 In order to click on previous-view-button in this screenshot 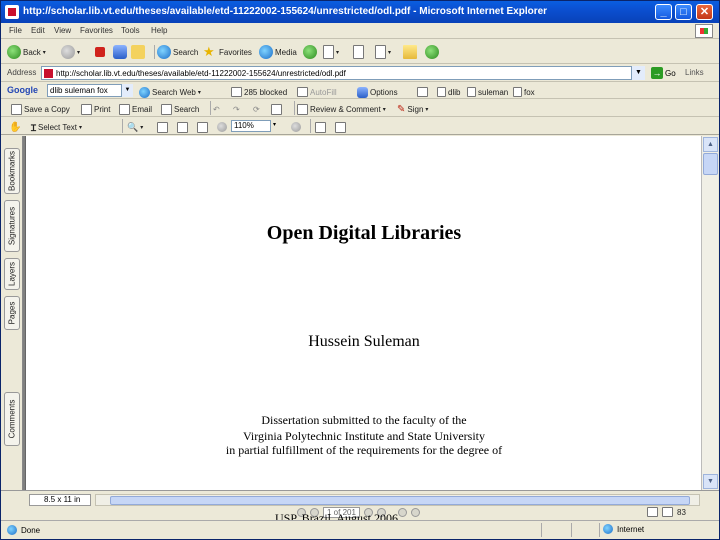, I will do `click(402, 512)`.